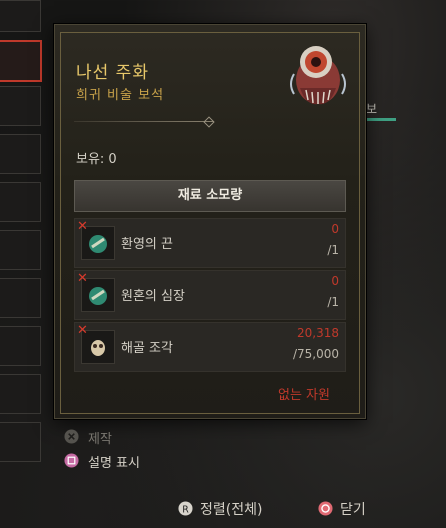 The width and height of the screenshot is (446, 528). What do you see at coordinates (210, 243) in the screenshot?
I see `material-row: ✕ 환영의 끈 0 /1` at bounding box center [210, 243].